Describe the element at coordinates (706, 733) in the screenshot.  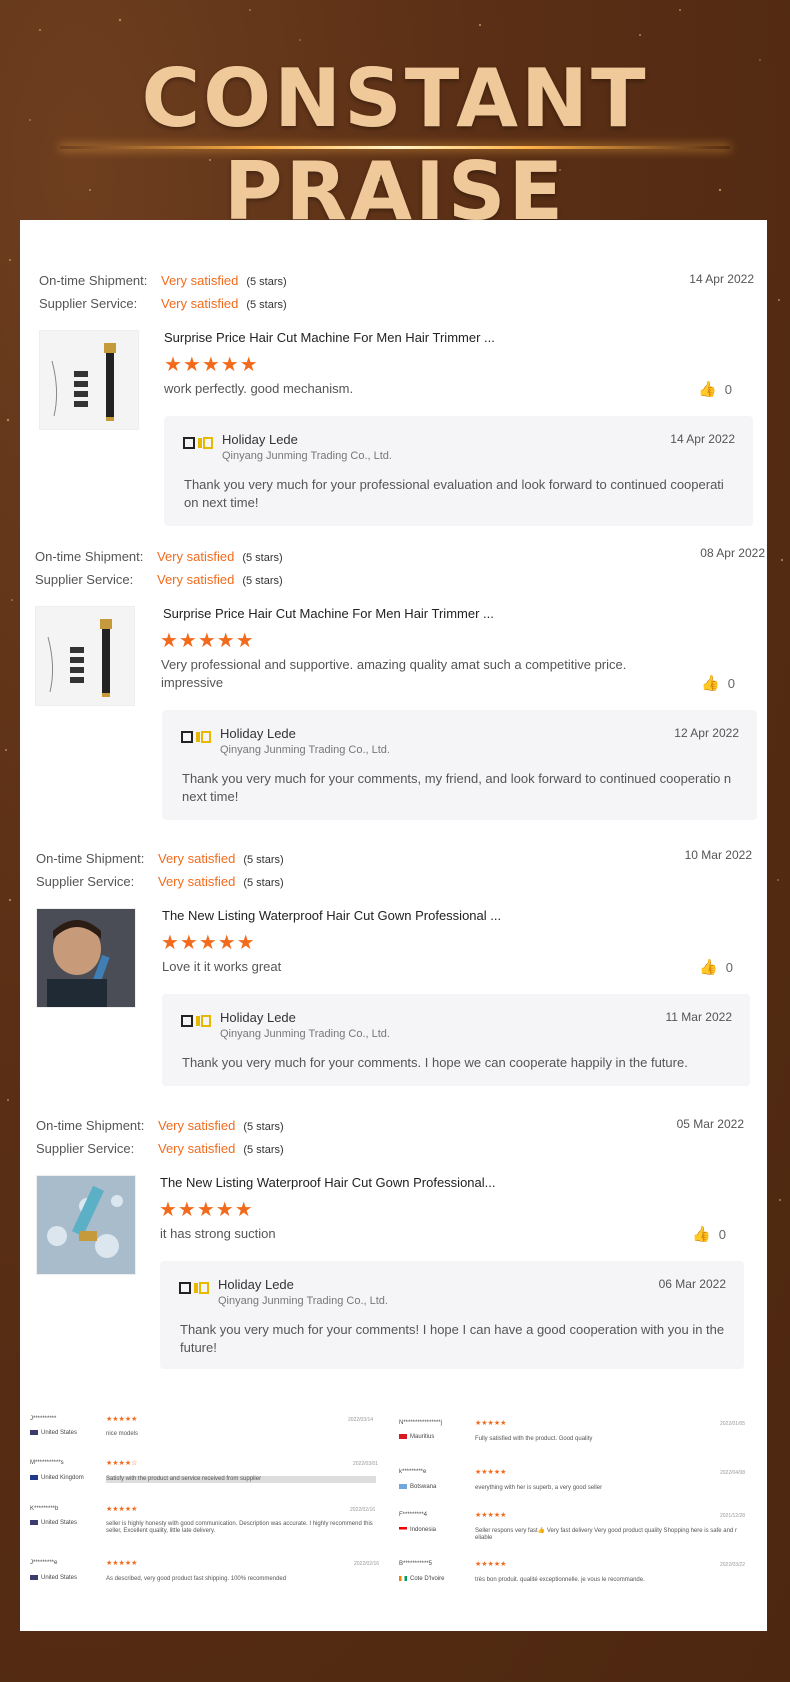
I see `reply-date: 12 Apr 2022` at that location.